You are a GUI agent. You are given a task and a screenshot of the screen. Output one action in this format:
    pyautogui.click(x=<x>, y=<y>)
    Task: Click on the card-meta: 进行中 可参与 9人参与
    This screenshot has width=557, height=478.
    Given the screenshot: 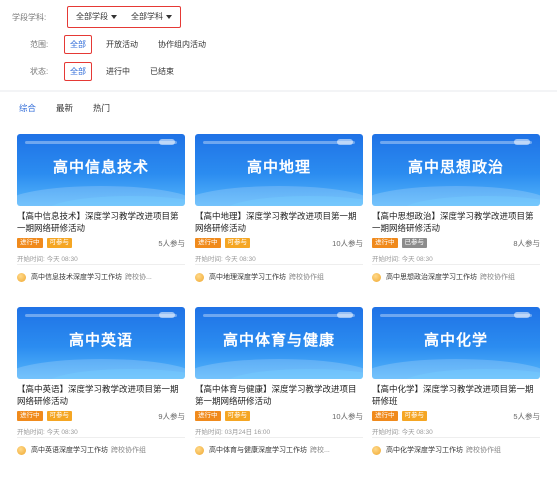 What is the action you would take?
    pyautogui.click(x=101, y=416)
    